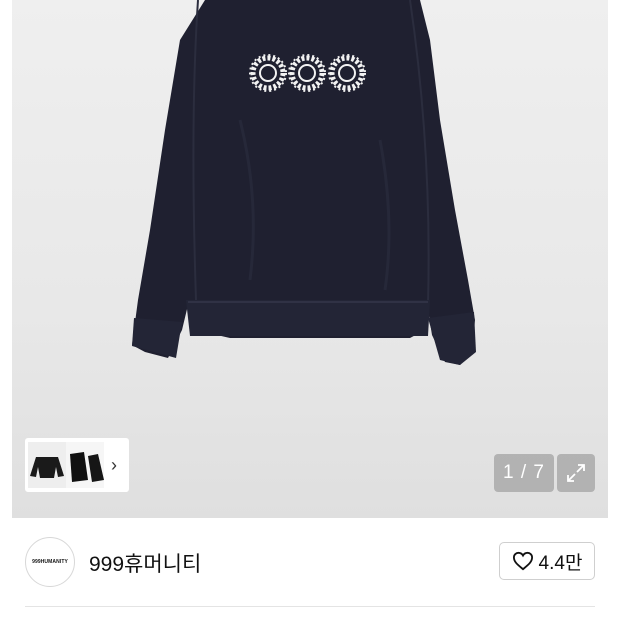 The width and height of the screenshot is (620, 620). I want to click on like-button: 4.4만, so click(547, 561).